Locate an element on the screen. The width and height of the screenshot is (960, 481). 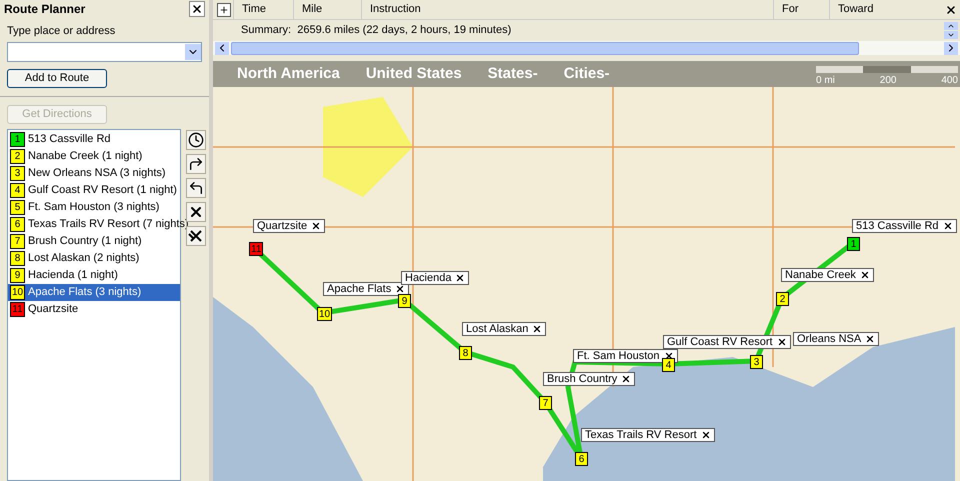
stop-callout: 513 Cassville Rd is located at coordinates (904, 226).